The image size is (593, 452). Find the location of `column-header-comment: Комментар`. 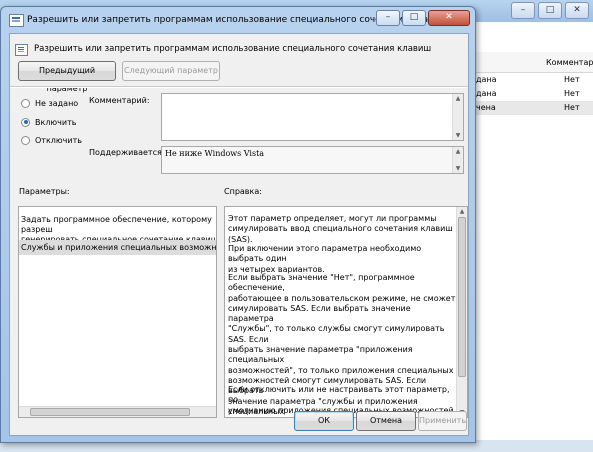

column-header-comment: Комментар is located at coordinates (569, 62).